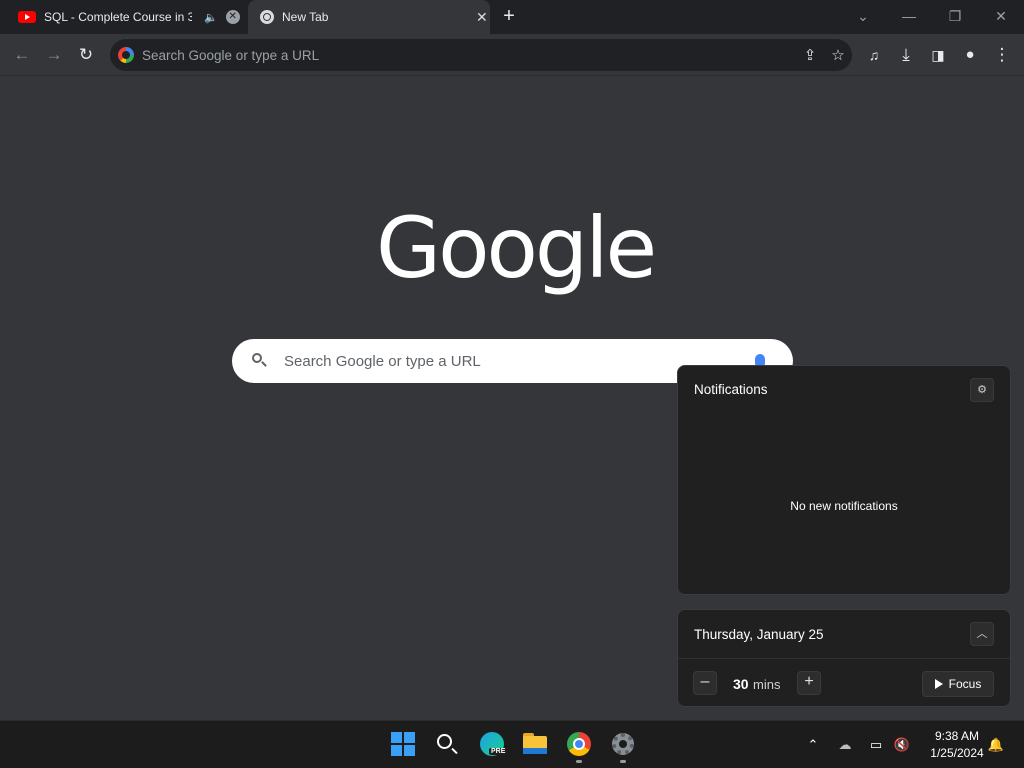 This screenshot has height=768, width=1024. I want to click on edge-badge: PRE, so click(498, 751).